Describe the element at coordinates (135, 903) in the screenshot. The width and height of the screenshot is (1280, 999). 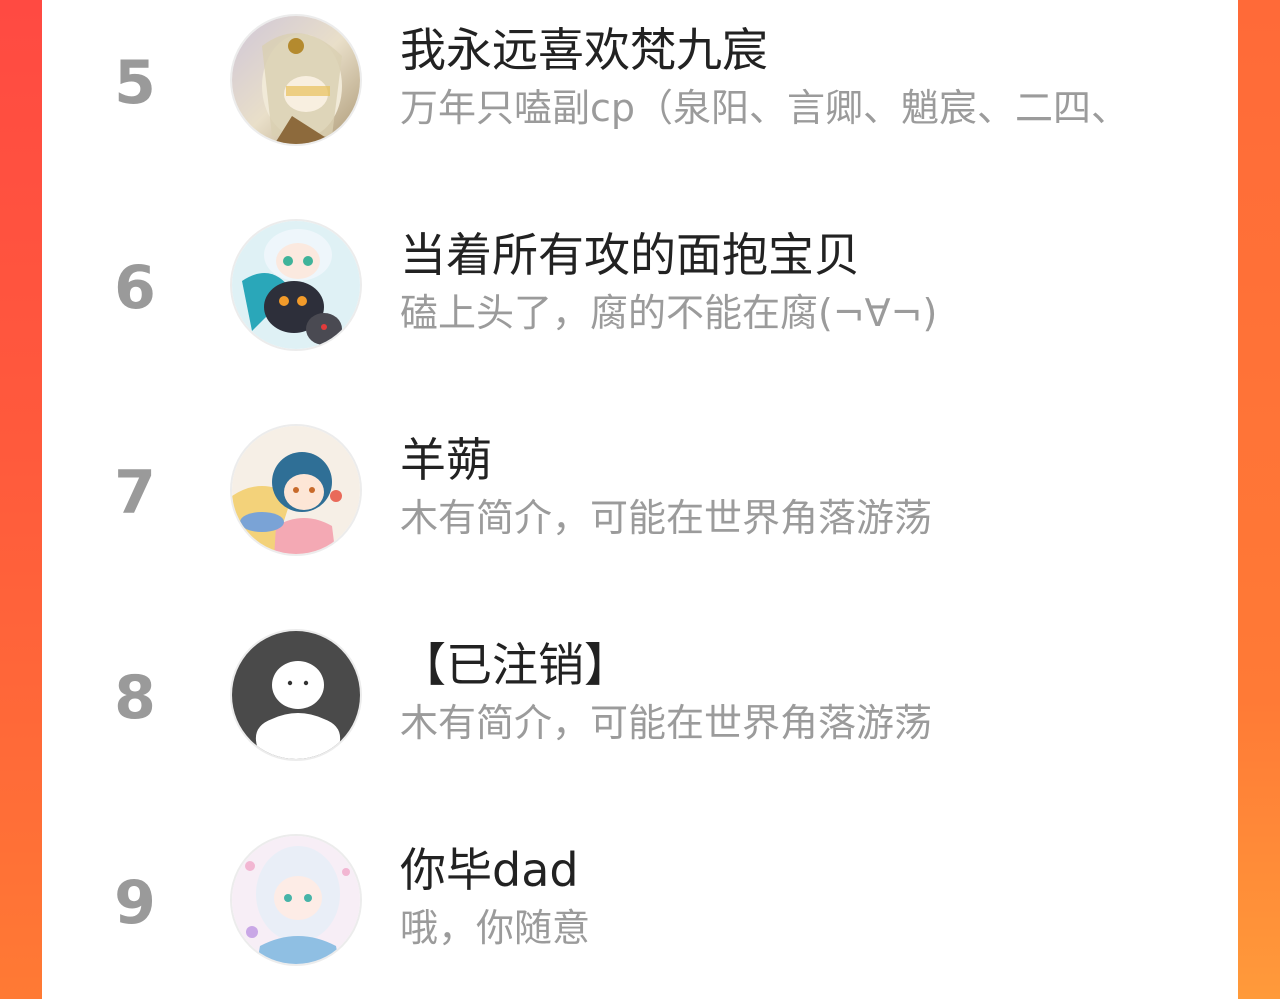
I see `rank-number: 9` at that location.